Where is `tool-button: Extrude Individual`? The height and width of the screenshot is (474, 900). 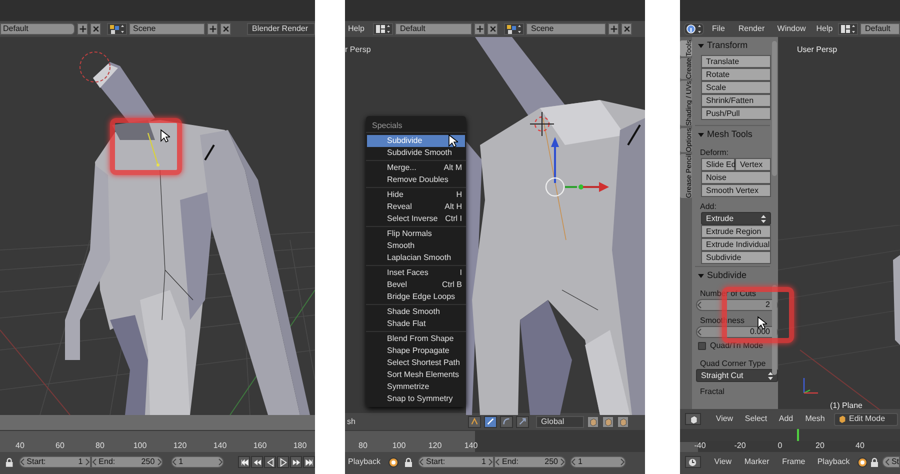 tool-button: Extrude Individual is located at coordinates (736, 244).